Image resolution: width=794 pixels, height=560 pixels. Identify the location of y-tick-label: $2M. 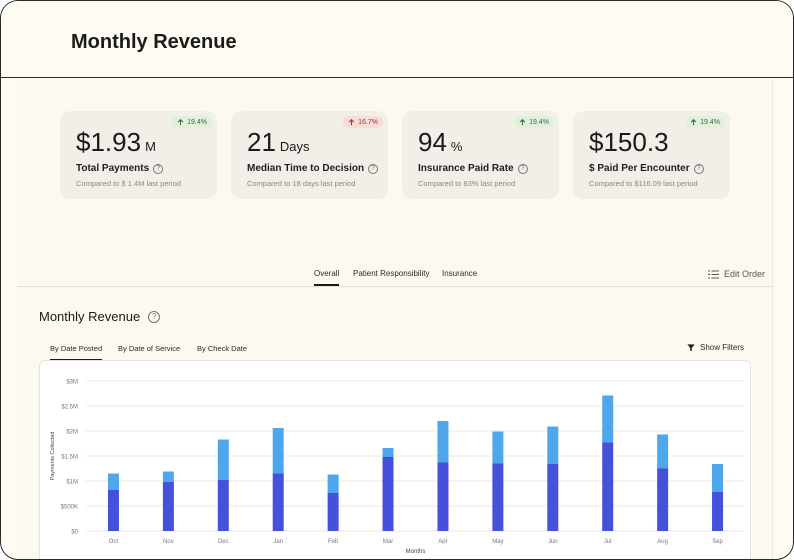
(72, 433).